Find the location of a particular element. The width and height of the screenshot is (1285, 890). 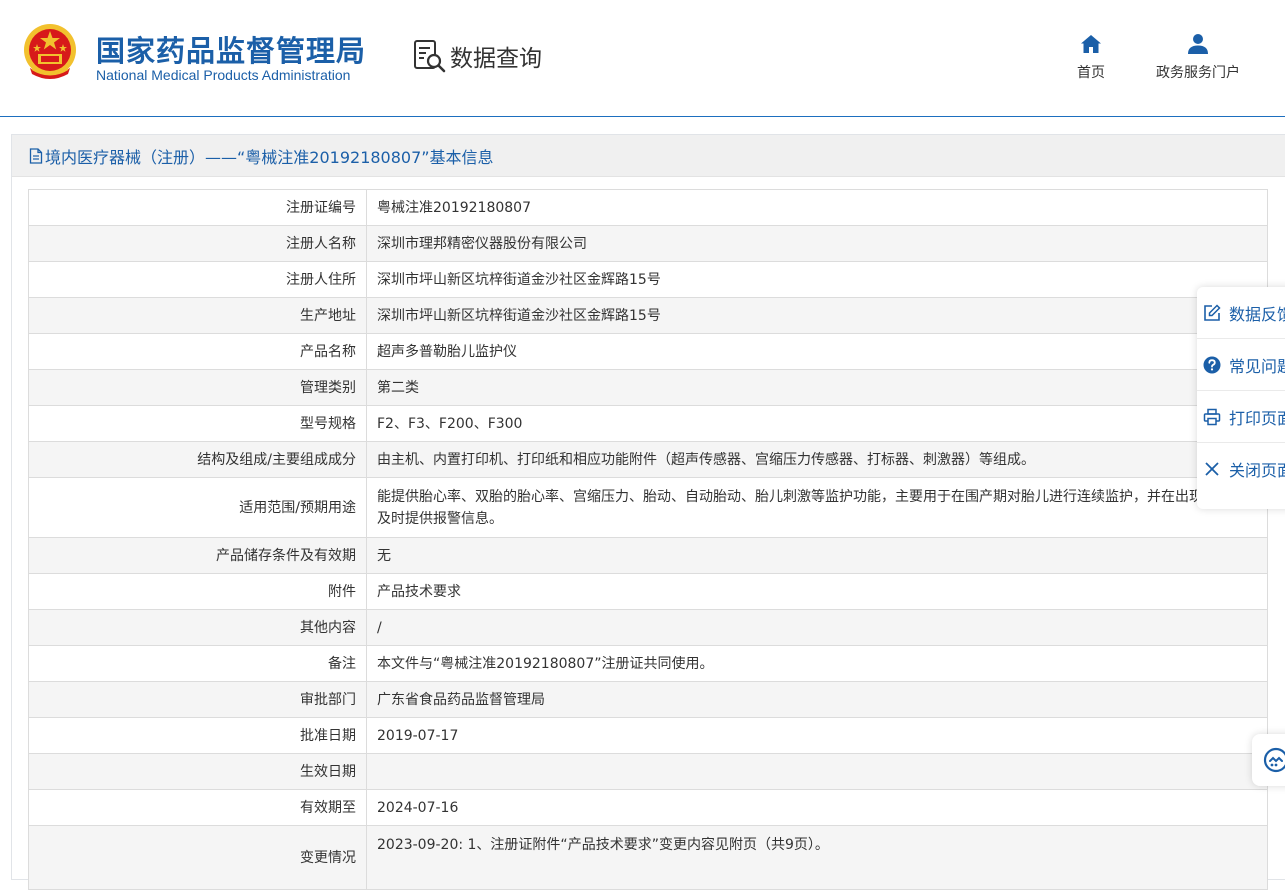

table-row: 有效期至 2024-07-16 is located at coordinates (648, 807).